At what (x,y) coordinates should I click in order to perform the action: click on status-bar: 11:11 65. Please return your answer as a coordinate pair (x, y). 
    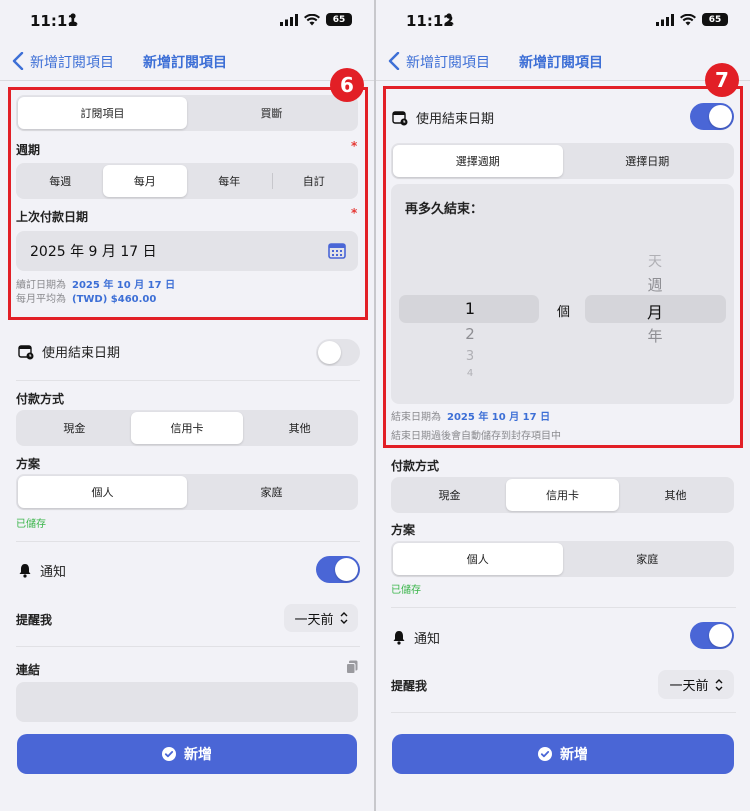
    Looking at the image, I should click on (187, 20).